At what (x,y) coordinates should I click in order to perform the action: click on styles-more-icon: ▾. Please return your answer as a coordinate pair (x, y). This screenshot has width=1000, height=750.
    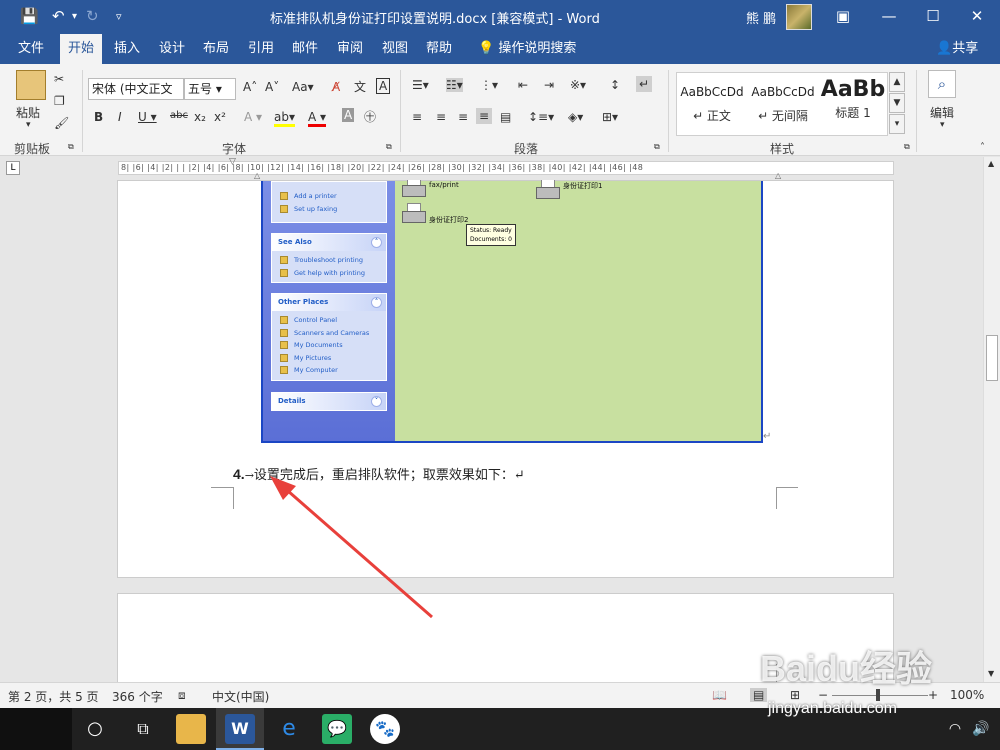
    Looking at the image, I should click on (897, 124).